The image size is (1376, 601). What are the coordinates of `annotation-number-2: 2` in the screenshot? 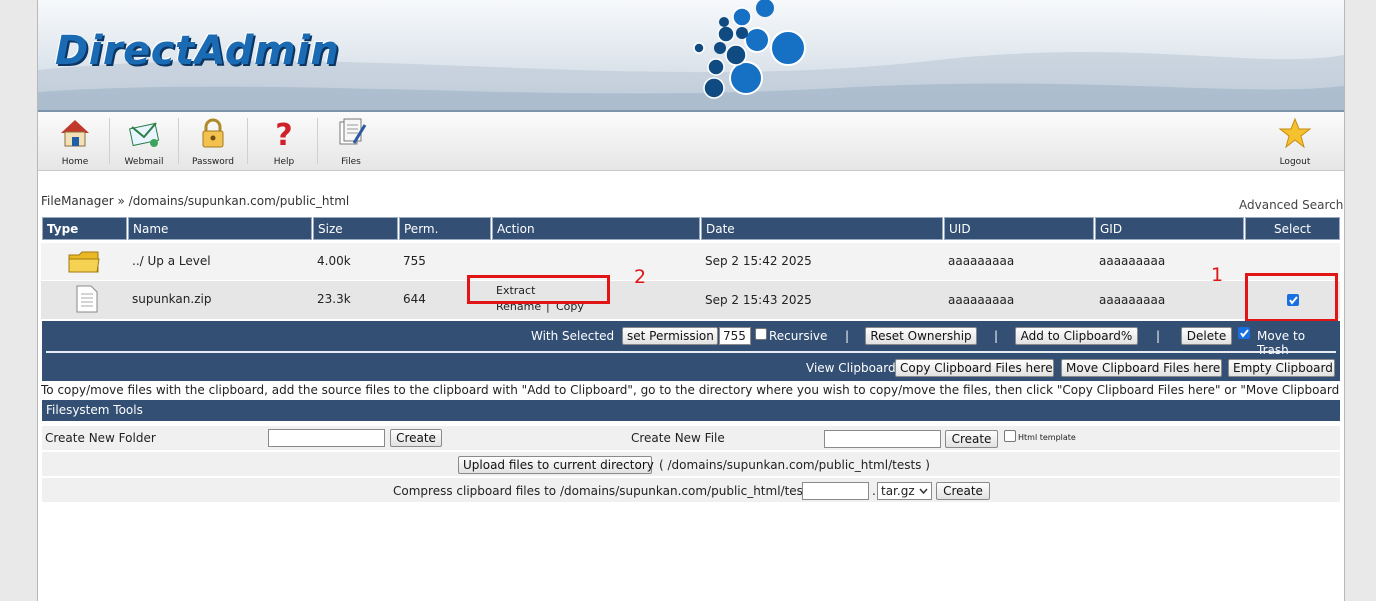 It's located at (640, 277).